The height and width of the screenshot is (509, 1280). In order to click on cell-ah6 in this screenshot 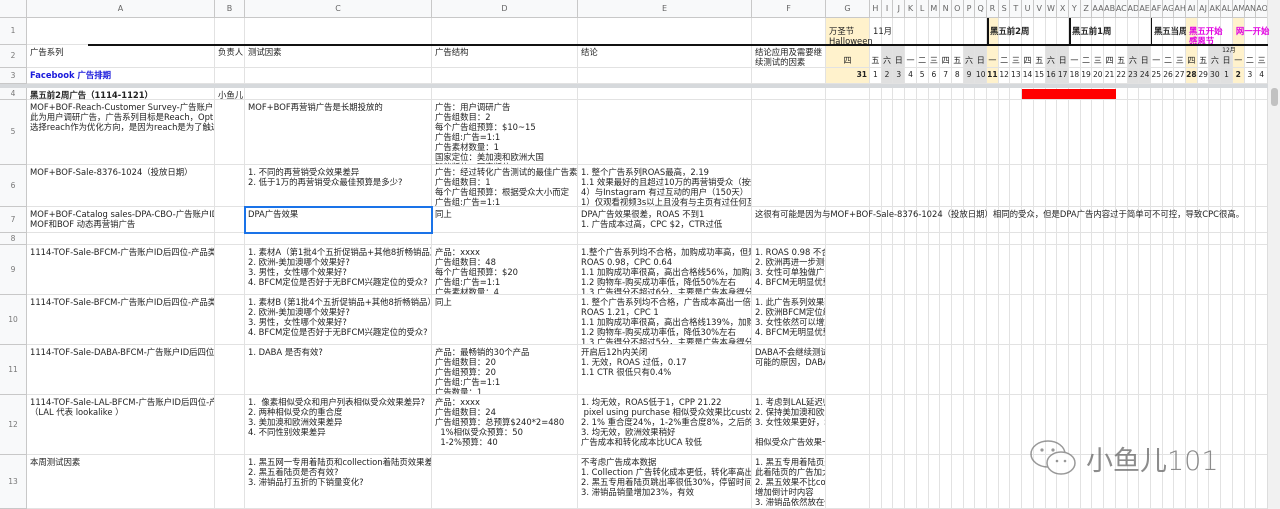, I will do `click(1180, 186)`.